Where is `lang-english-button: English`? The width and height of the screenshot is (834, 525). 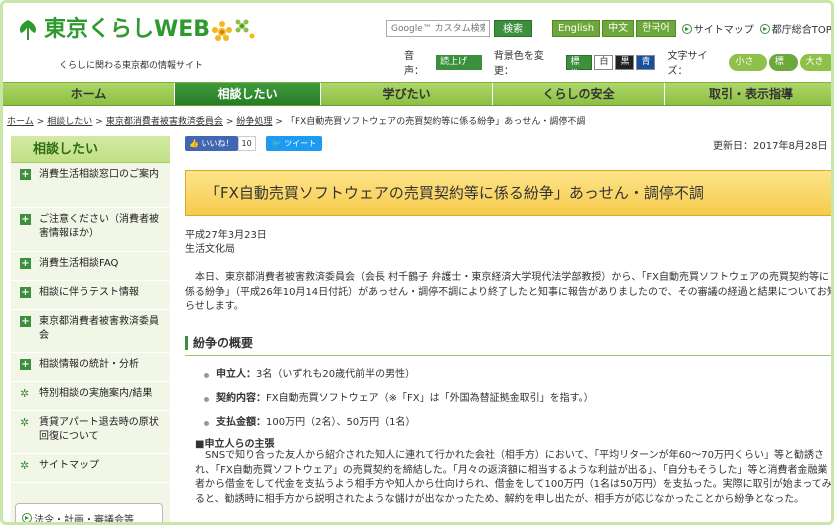 lang-english-button: English is located at coordinates (576, 28).